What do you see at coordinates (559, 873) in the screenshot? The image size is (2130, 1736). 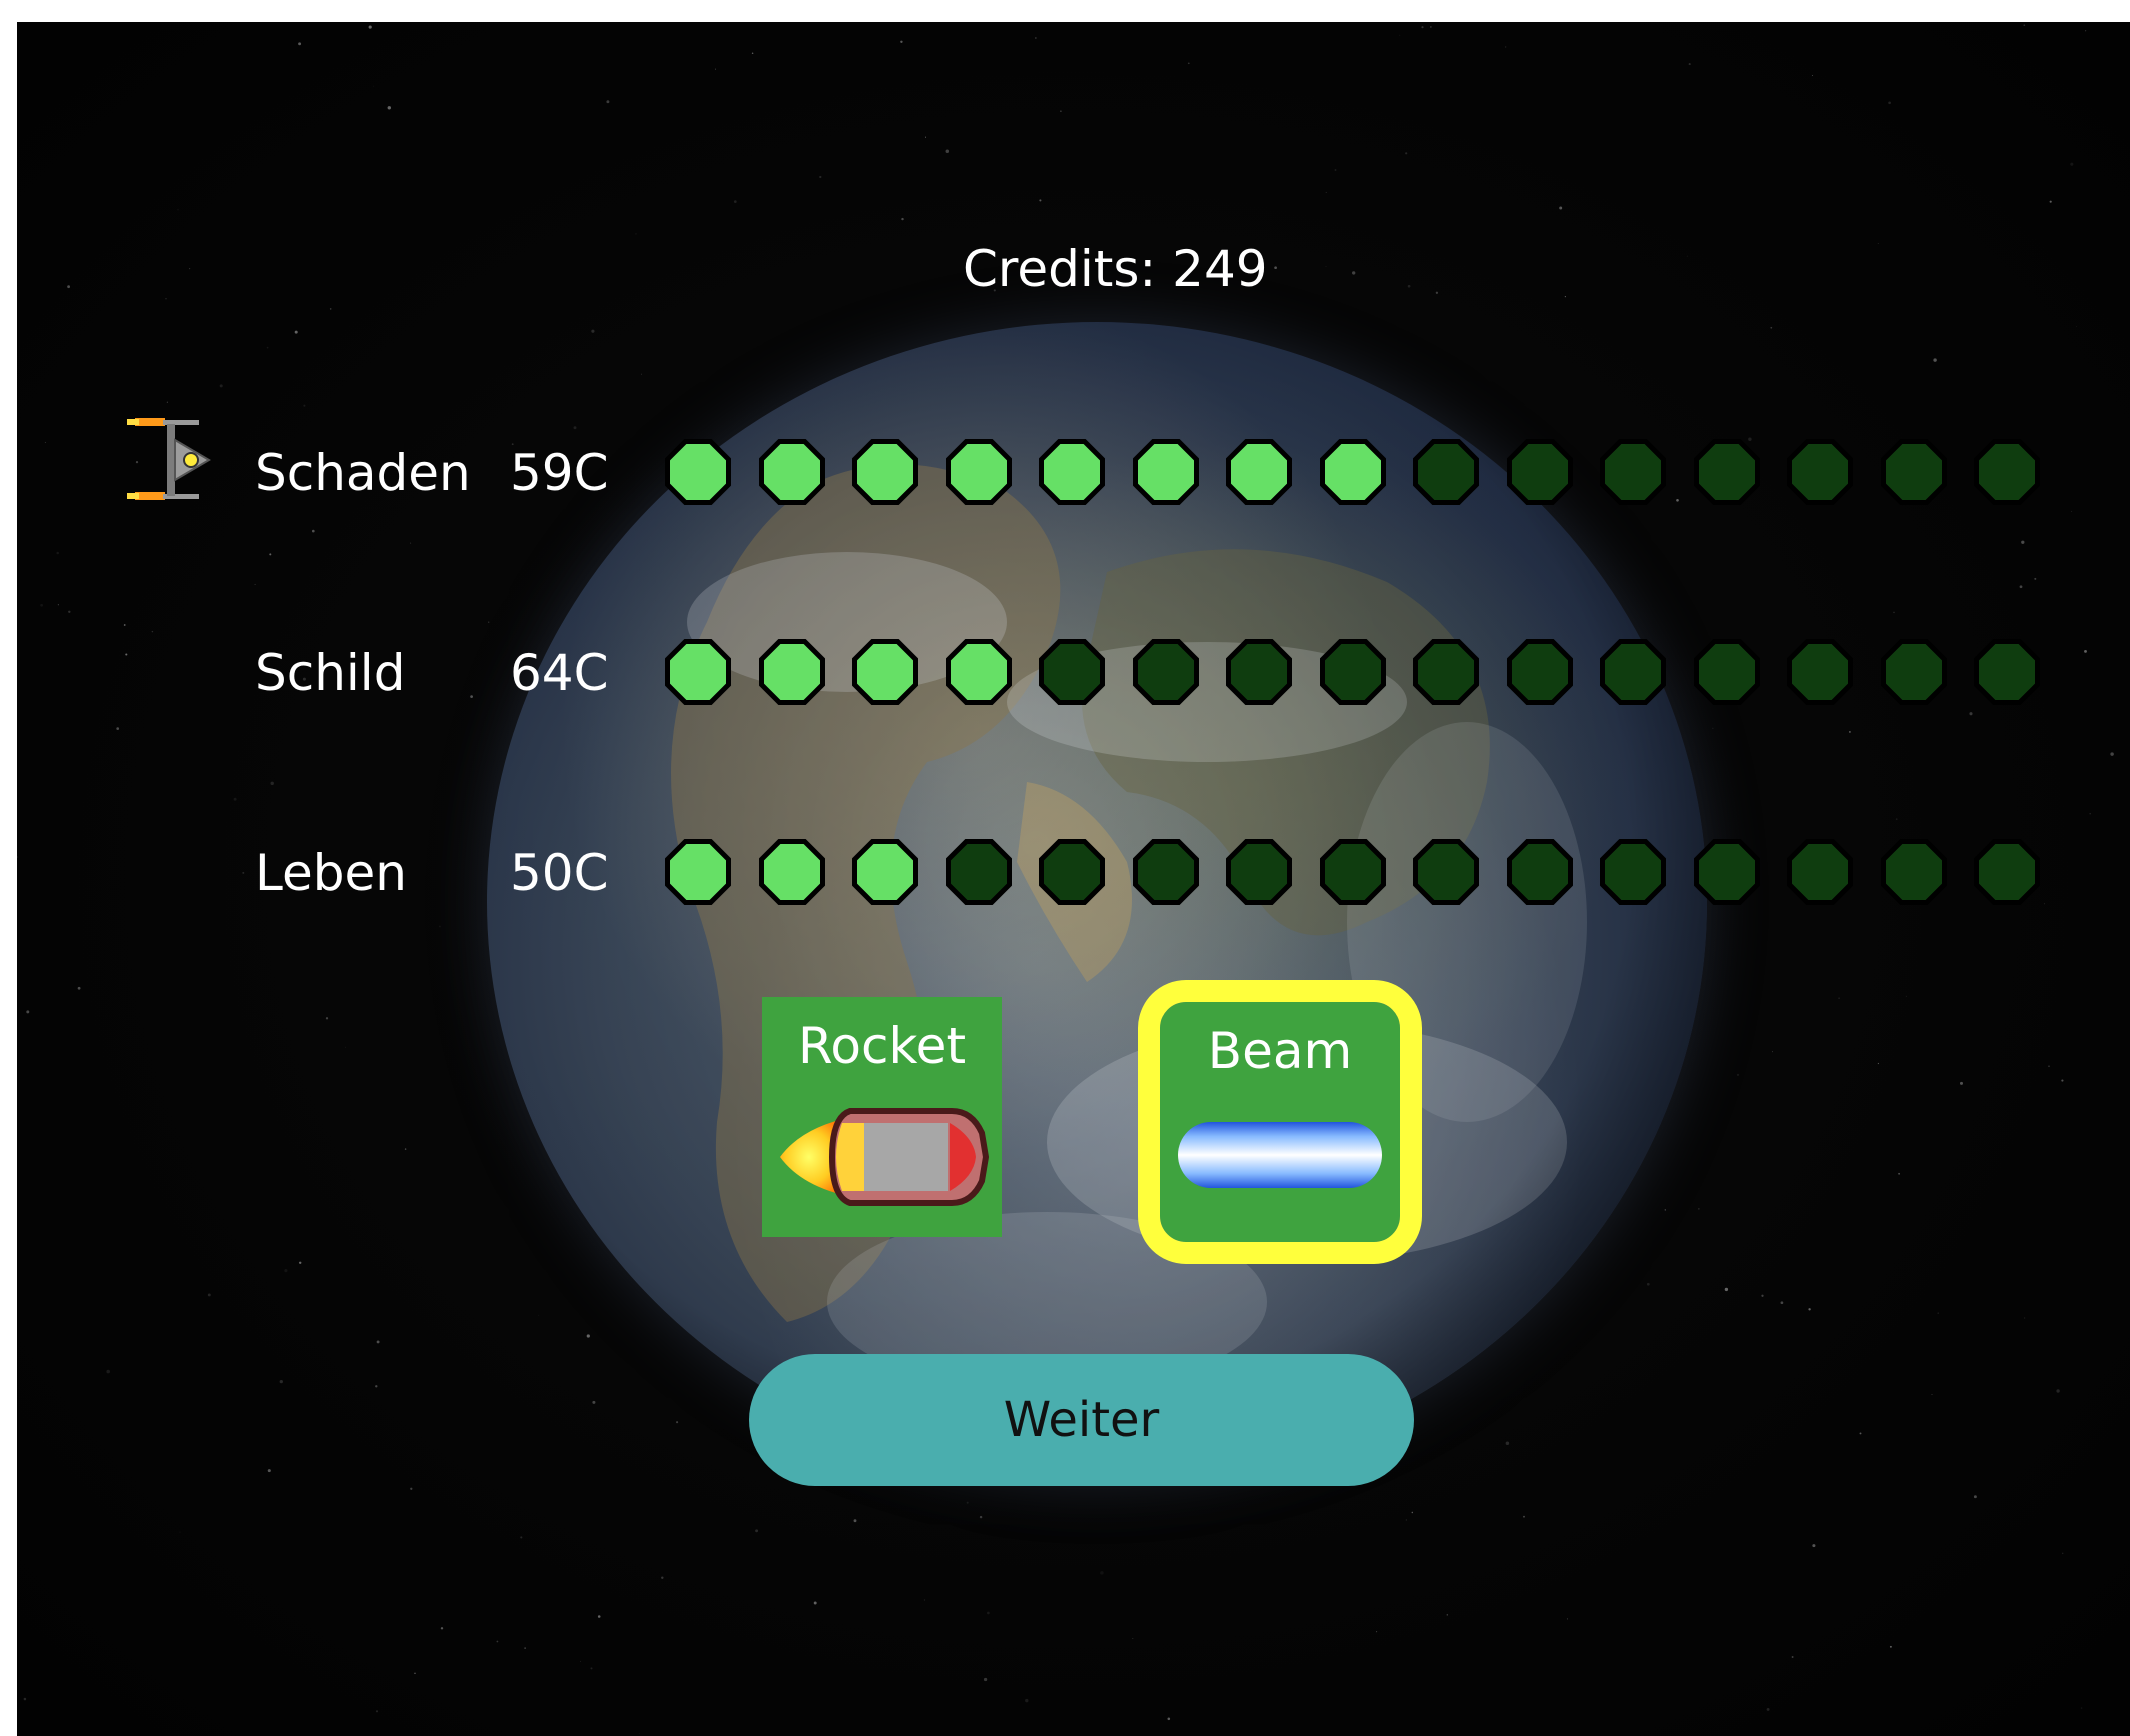 I see `stat-cost: 50C` at bounding box center [559, 873].